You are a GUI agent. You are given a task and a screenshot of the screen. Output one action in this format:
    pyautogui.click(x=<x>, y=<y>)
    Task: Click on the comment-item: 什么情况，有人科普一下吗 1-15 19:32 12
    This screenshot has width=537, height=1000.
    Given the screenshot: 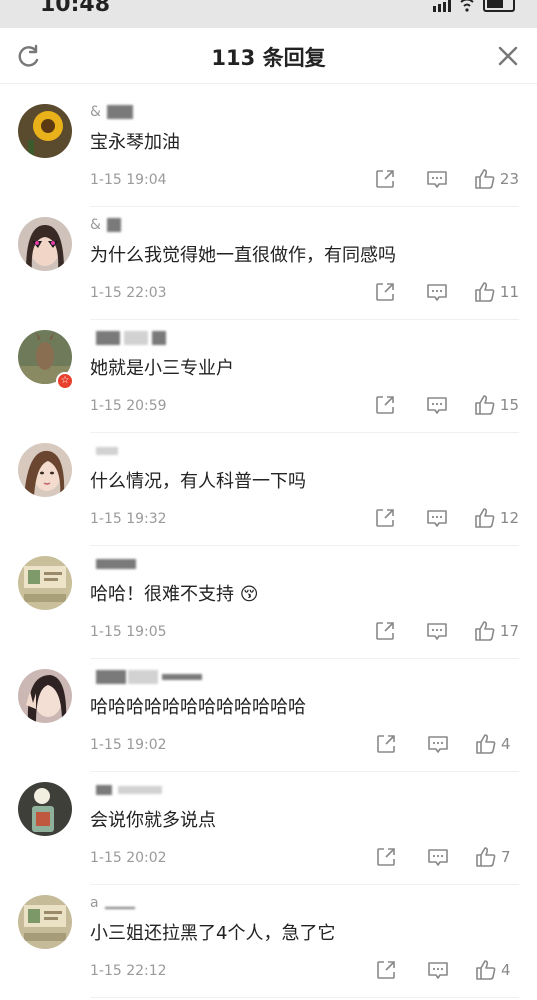 What is the action you would take?
    pyautogui.click(x=268, y=489)
    